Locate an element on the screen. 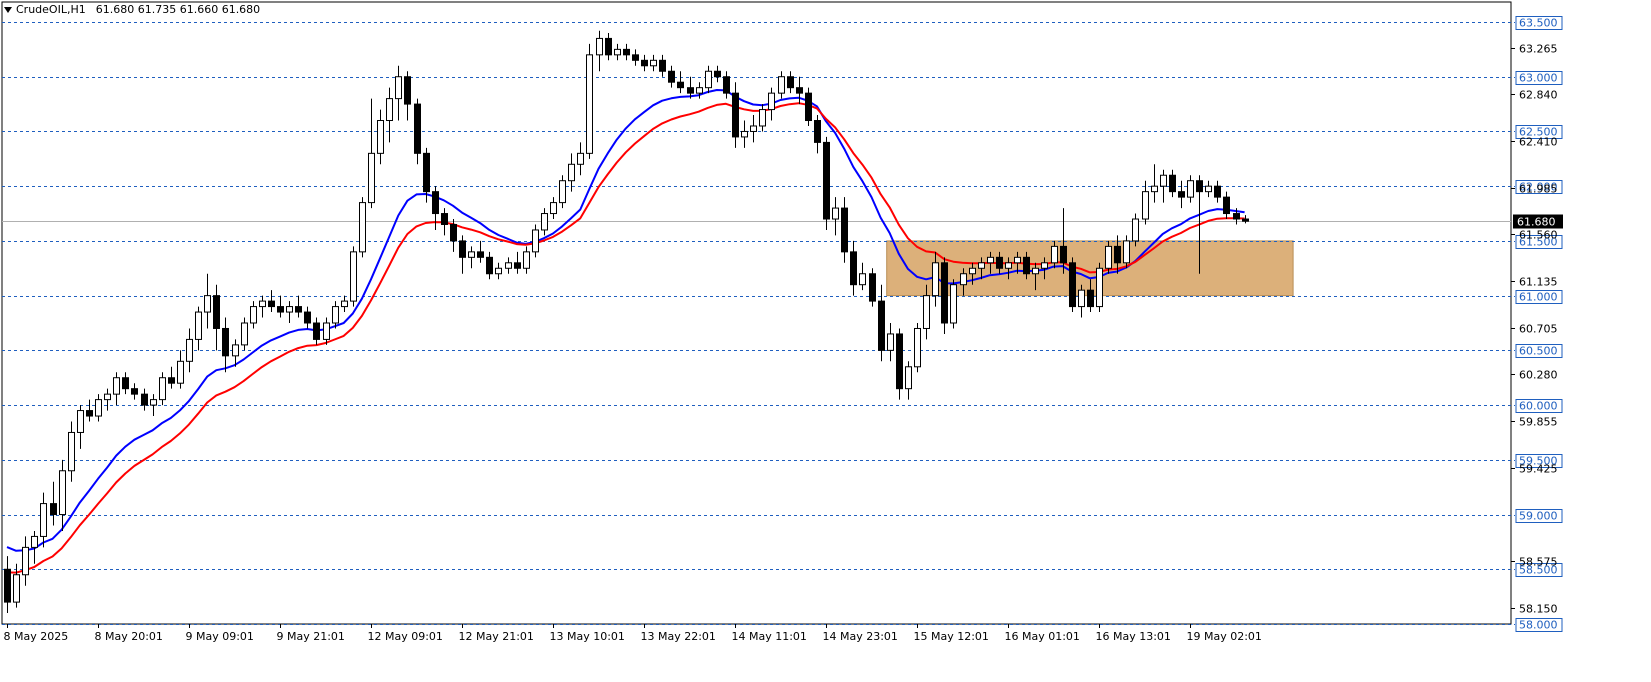 The width and height of the screenshot is (1651, 682). price-tick-label: 62.840 is located at coordinates (1538, 95).